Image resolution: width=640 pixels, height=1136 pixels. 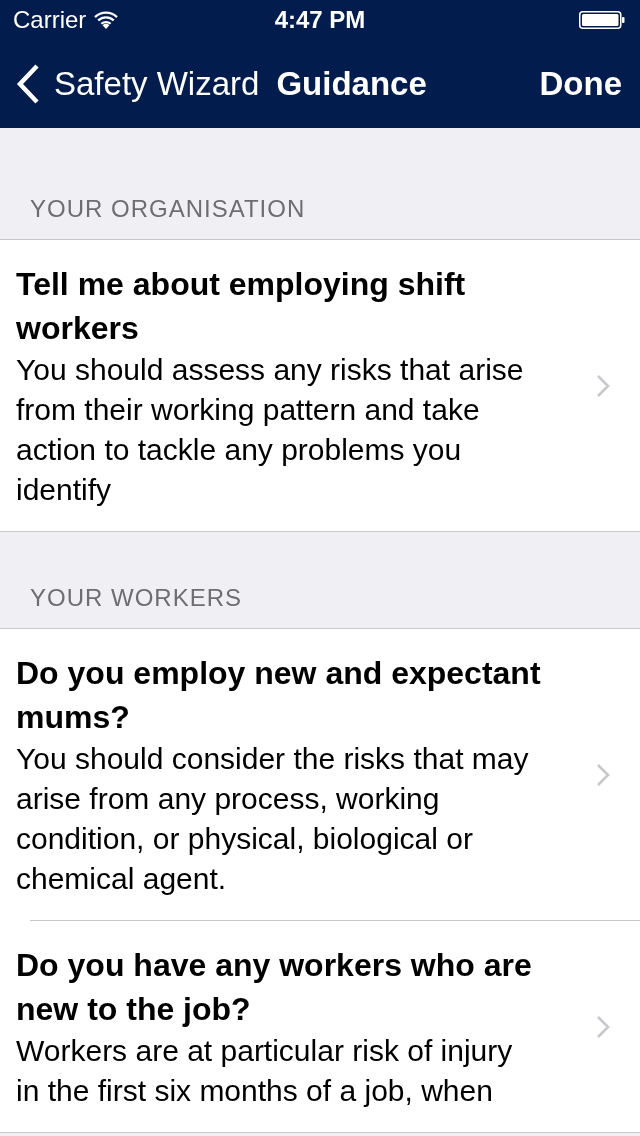 I want to click on chevron-left-icon, so click(x=28, y=84).